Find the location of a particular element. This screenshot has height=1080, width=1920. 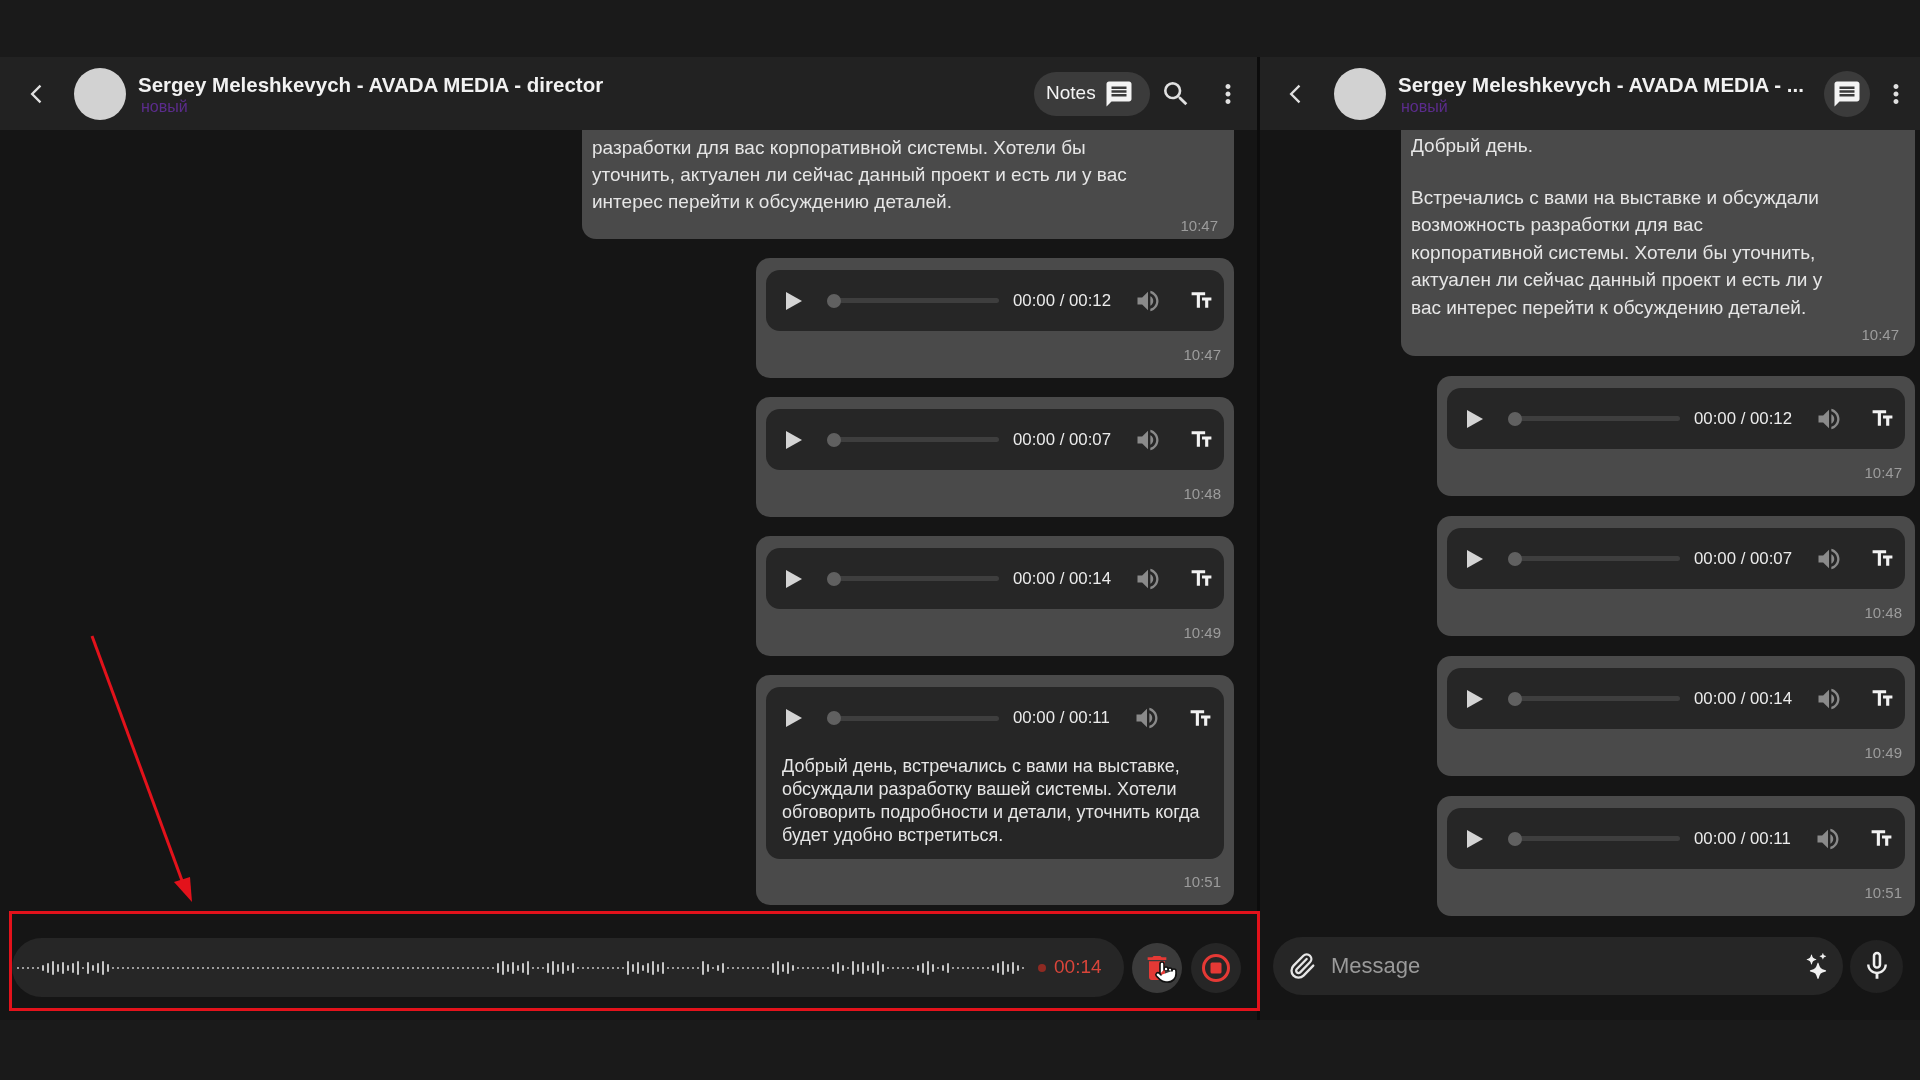

paperclip-icon is located at coordinates (1302, 966).